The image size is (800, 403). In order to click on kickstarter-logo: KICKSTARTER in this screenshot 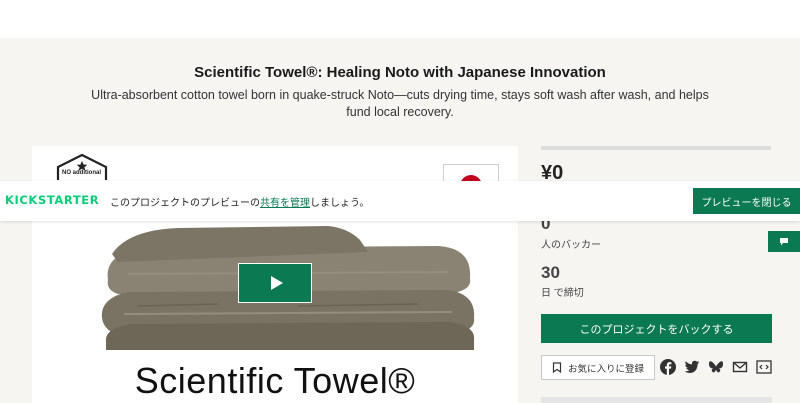, I will do `click(52, 200)`.